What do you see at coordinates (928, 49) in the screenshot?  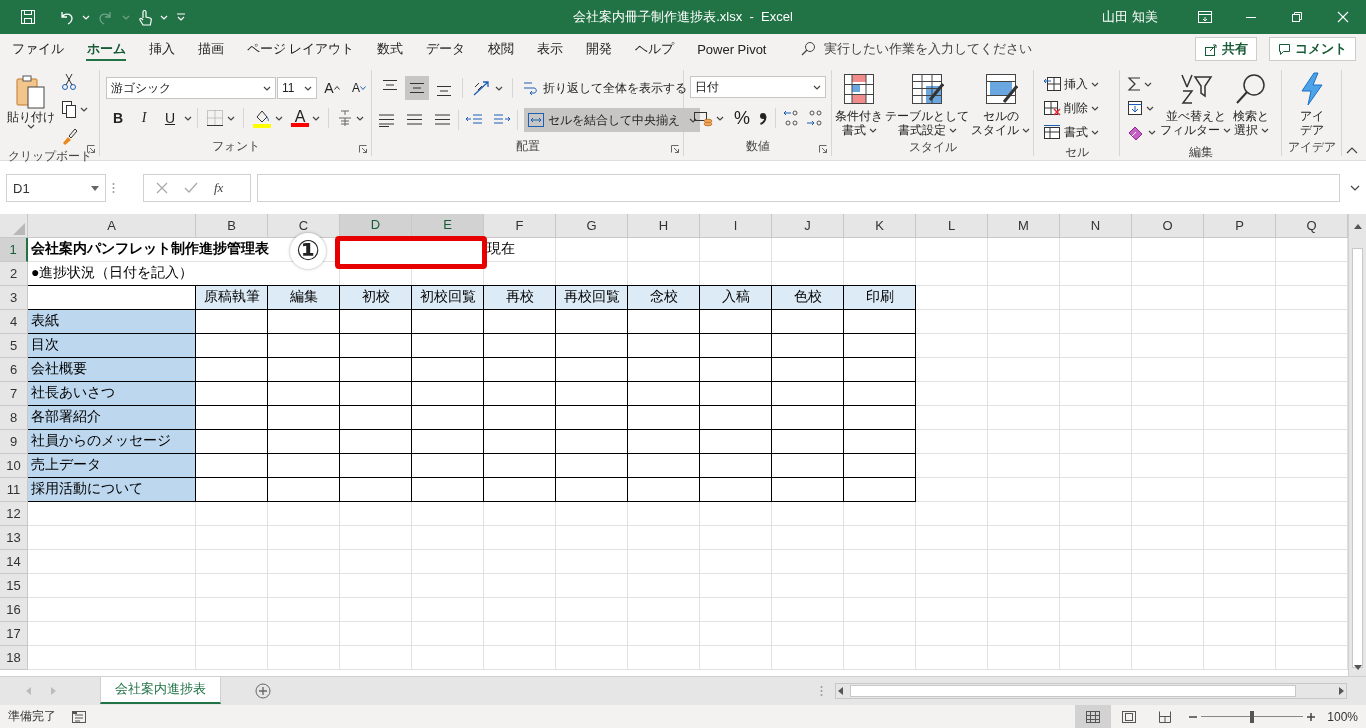 I see `tell-me-field: 実行したい作業を入力してください` at bounding box center [928, 49].